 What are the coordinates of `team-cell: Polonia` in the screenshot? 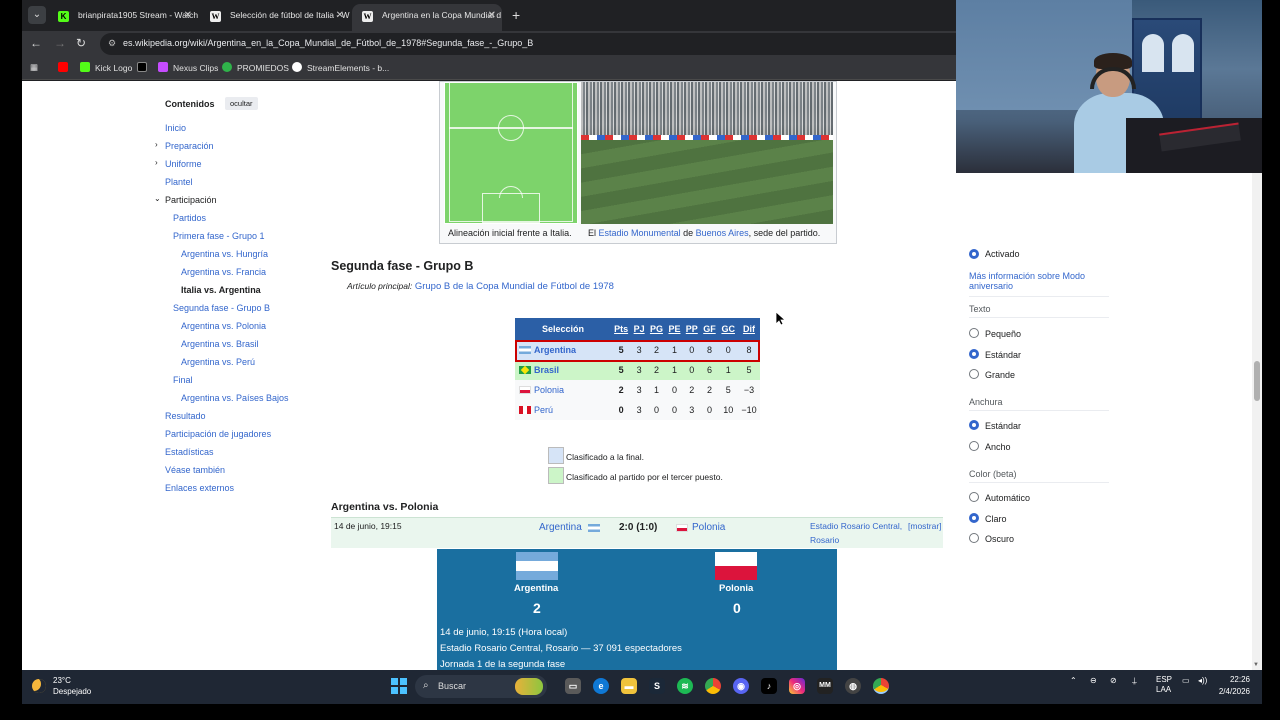 It's located at (563, 390).